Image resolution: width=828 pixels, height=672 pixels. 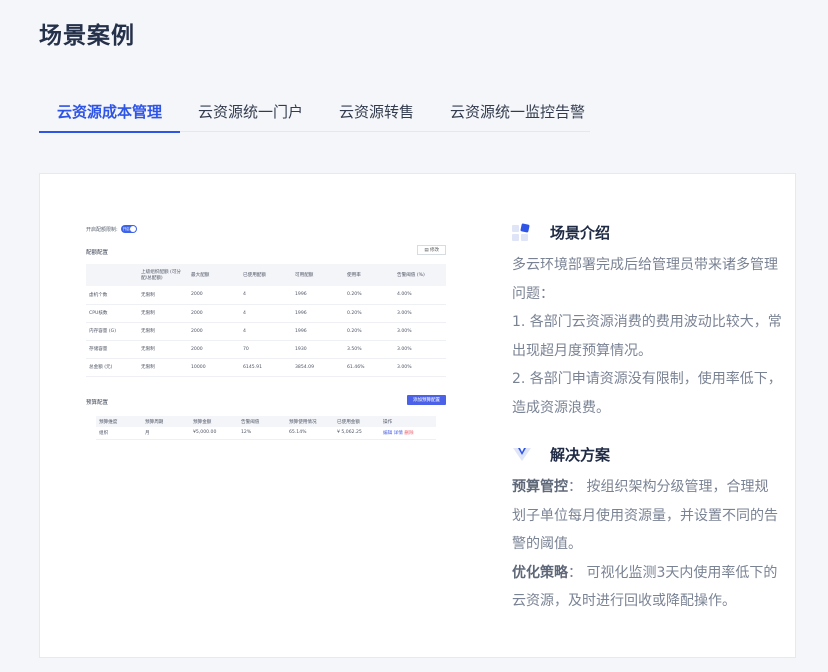 I want to click on table-cell: 内存容量 (G), so click(x=112, y=331).